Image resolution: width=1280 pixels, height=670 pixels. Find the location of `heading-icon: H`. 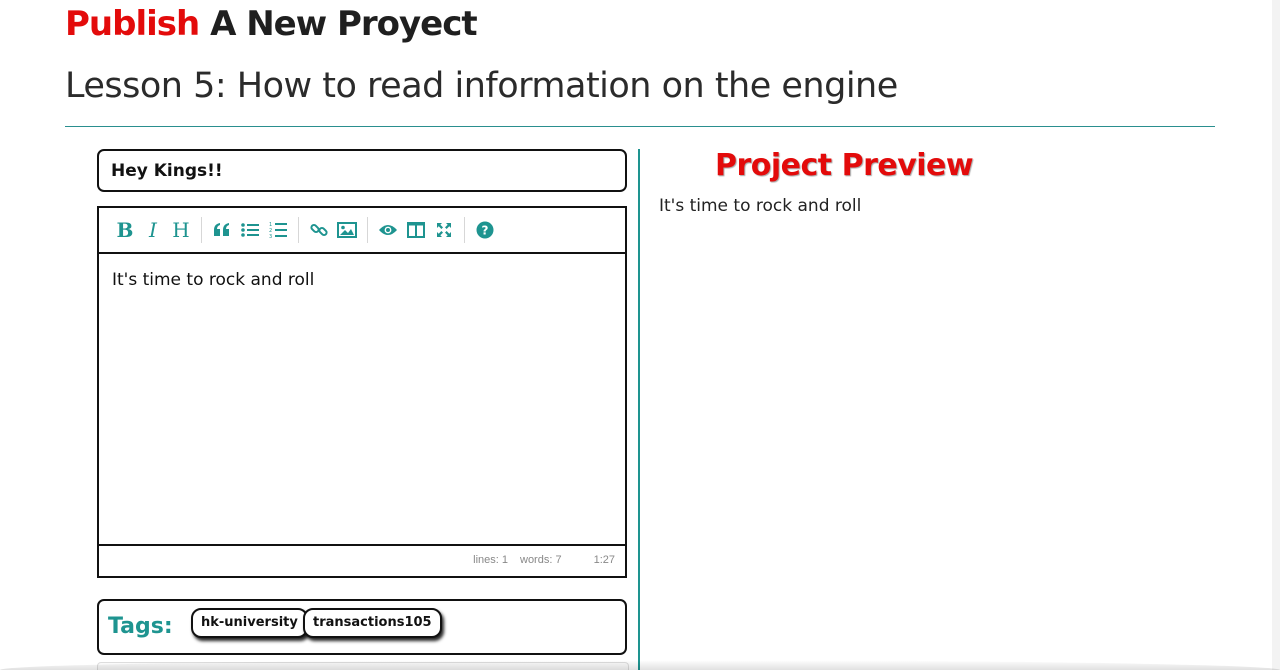

heading-icon: H is located at coordinates (181, 230).